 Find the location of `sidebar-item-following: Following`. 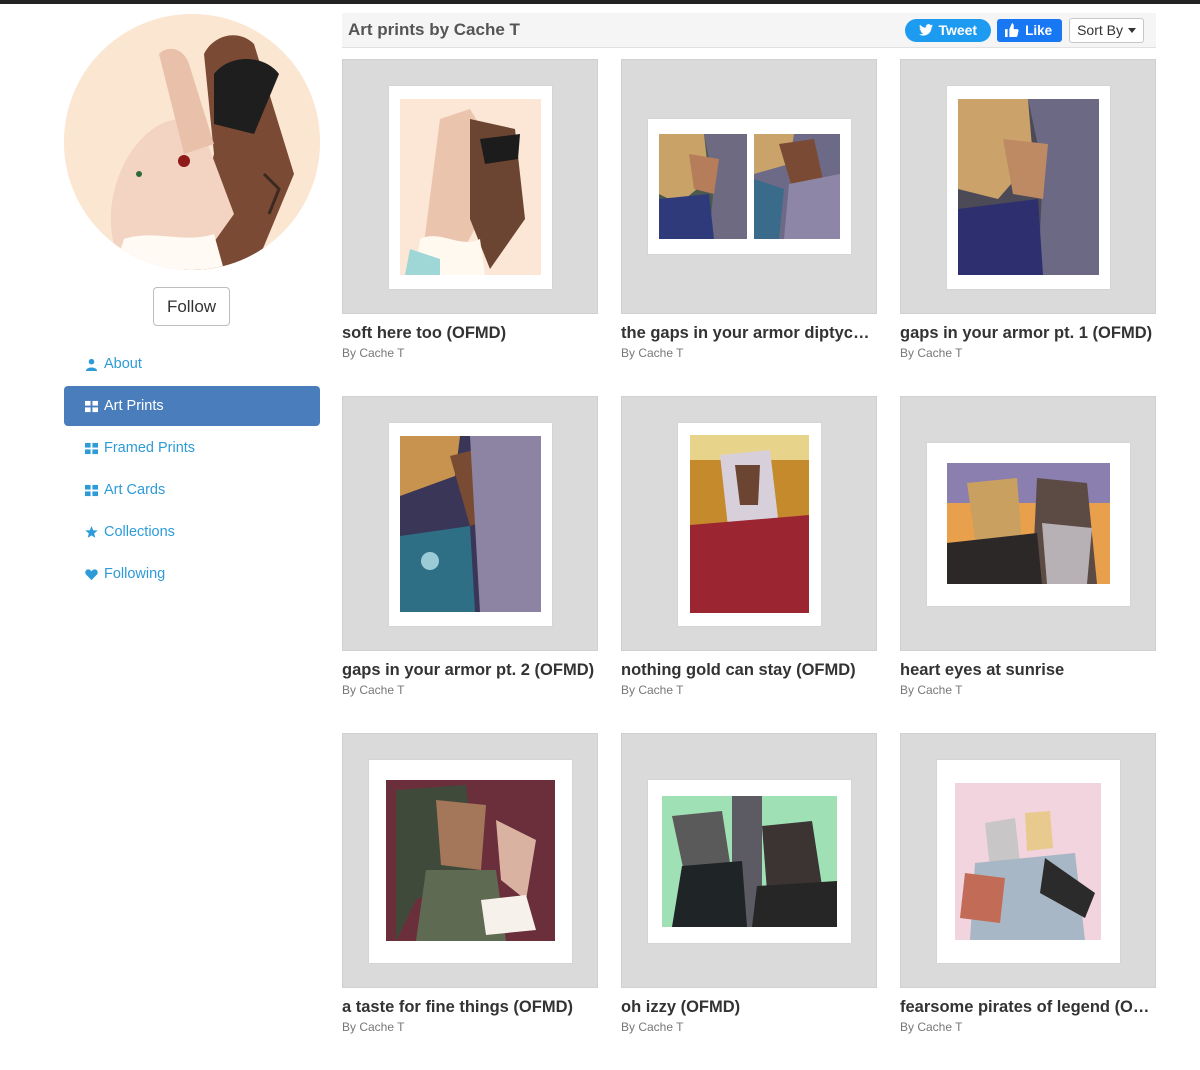

sidebar-item-following: Following is located at coordinates (192, 574).